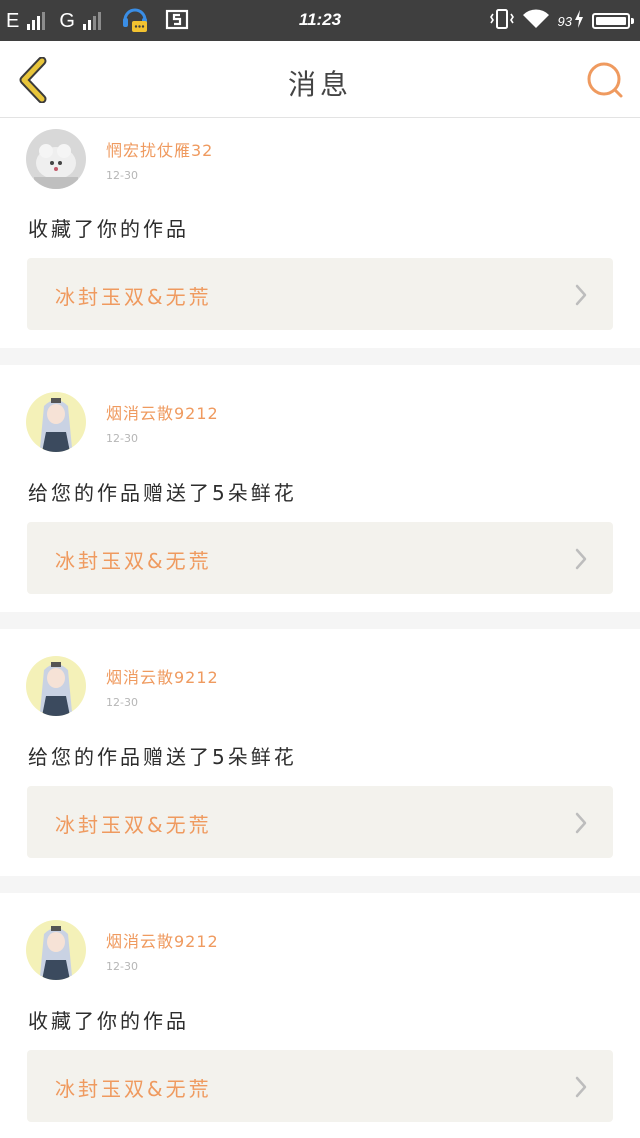  I want to click on status-right: 93, so click(561, 21).